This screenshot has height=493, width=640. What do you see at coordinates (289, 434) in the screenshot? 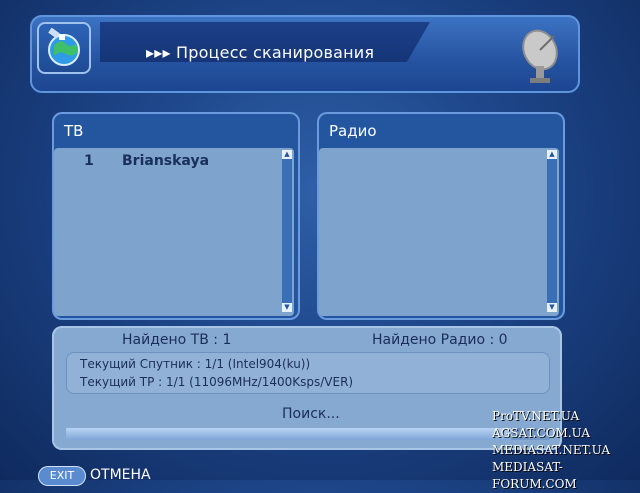
I see `scan-progress-fill` at bounding box center [289, 434].